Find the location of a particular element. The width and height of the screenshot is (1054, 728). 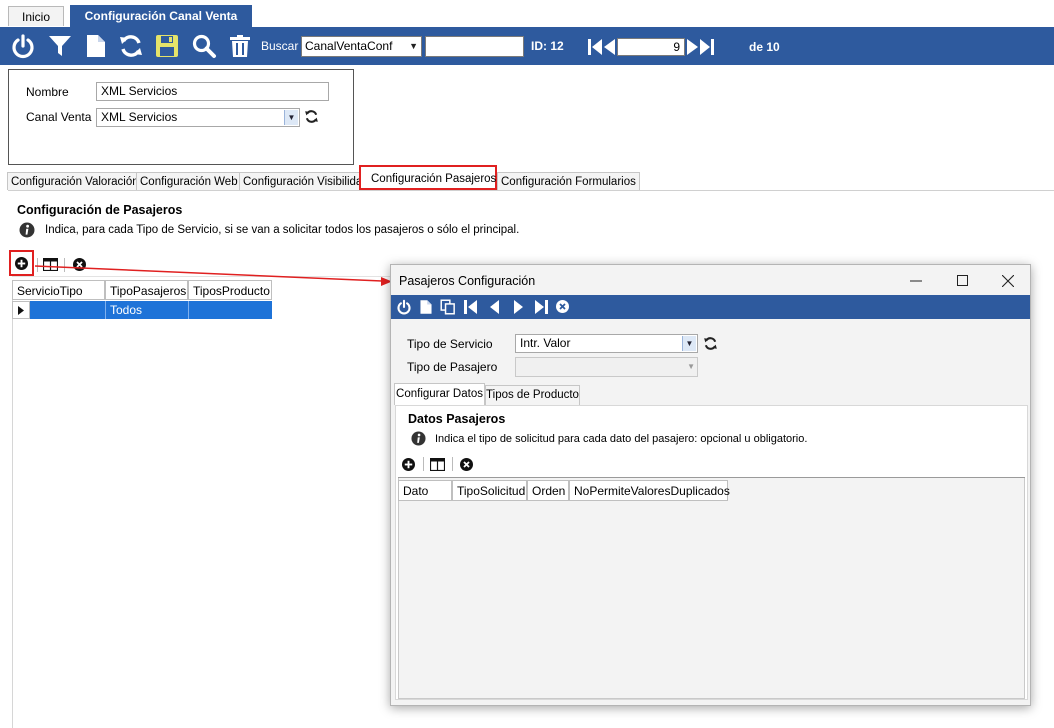

name-input: XML Servicios is located at coordinates (212, 91).